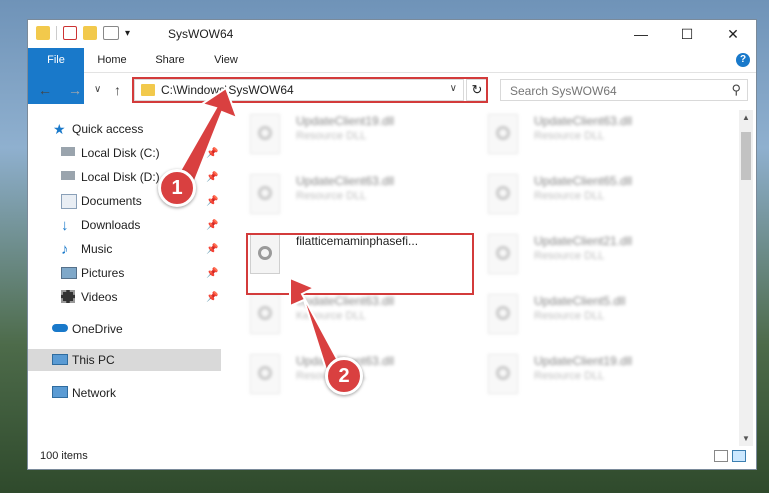 The height and width of the screenshot is (493, 769). Describe the element at coordinates (721, 456) in the screenshot. I see `details-view-icon` at that location.